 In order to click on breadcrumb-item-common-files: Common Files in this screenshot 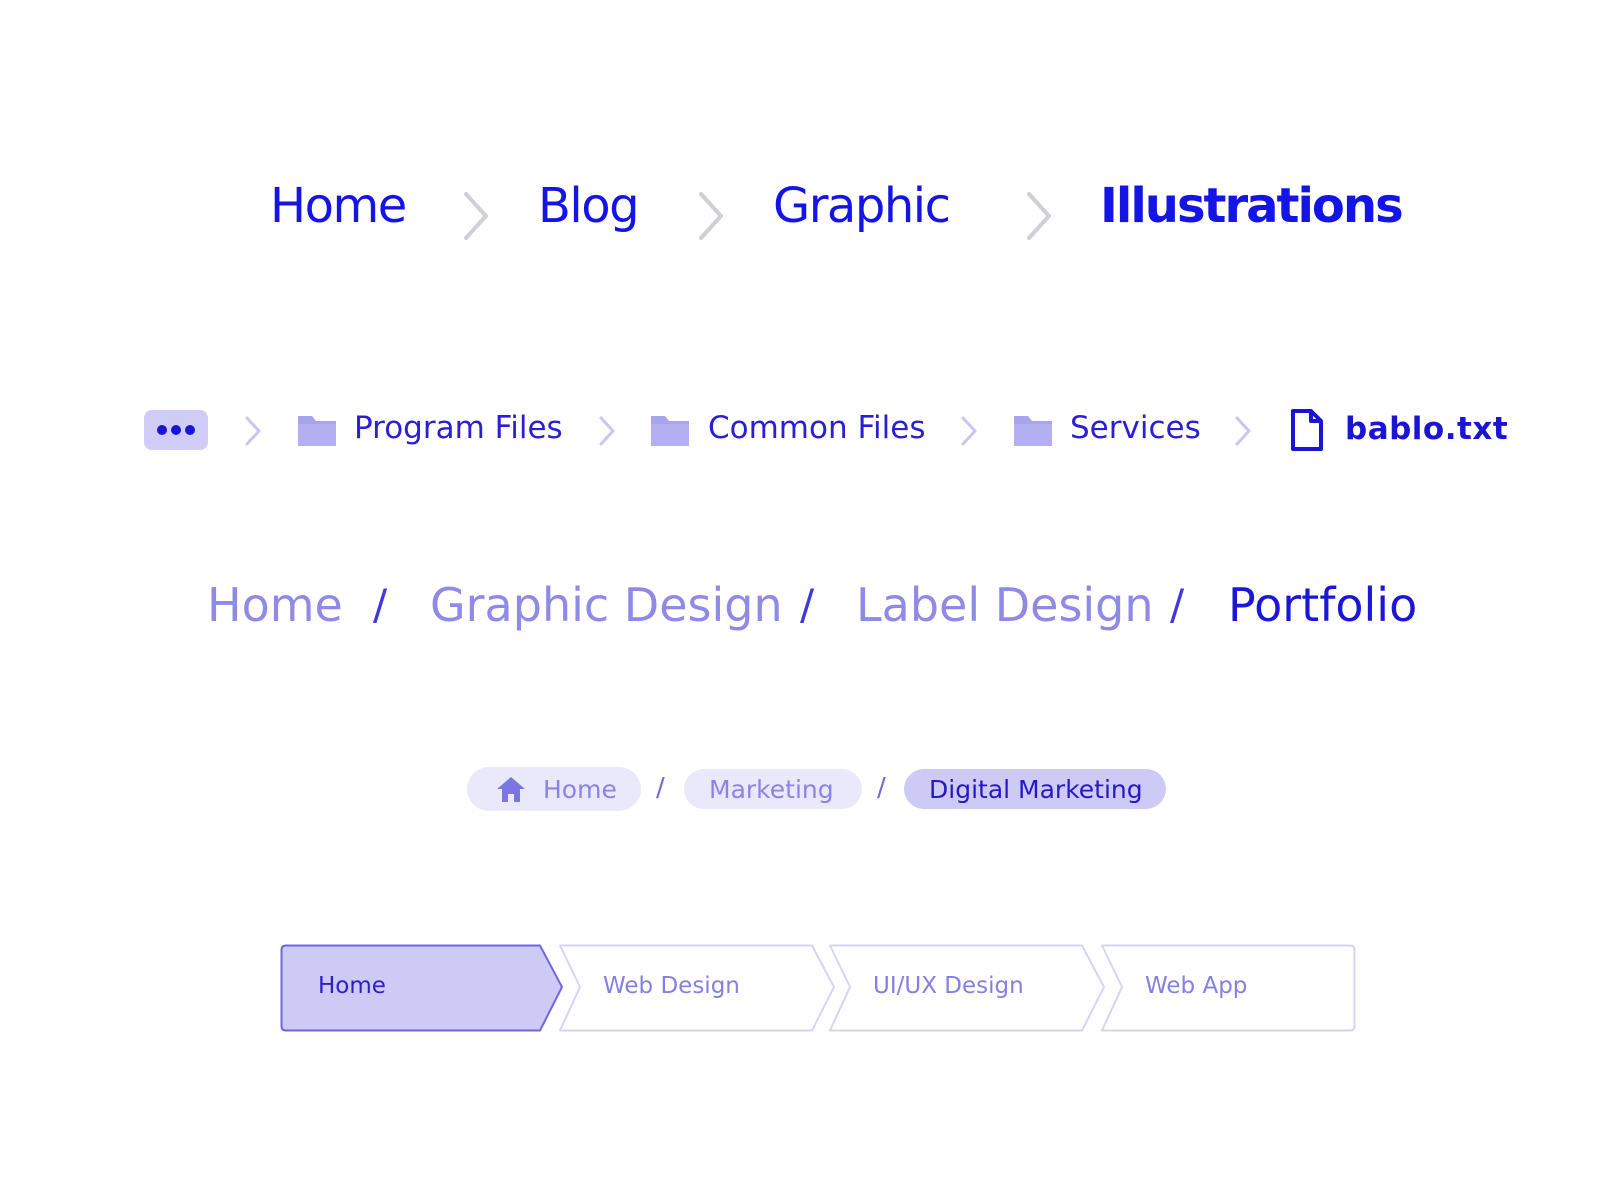, I will do `click(817, 428)`.